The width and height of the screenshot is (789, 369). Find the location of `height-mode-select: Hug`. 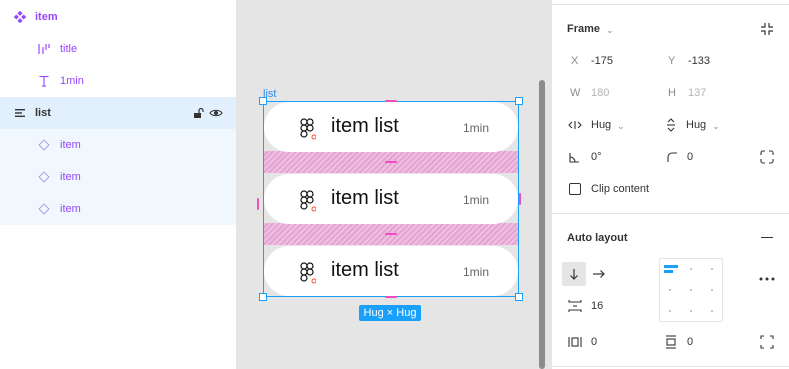

height-mode-select: Hug is located at coordinates (696, 125).